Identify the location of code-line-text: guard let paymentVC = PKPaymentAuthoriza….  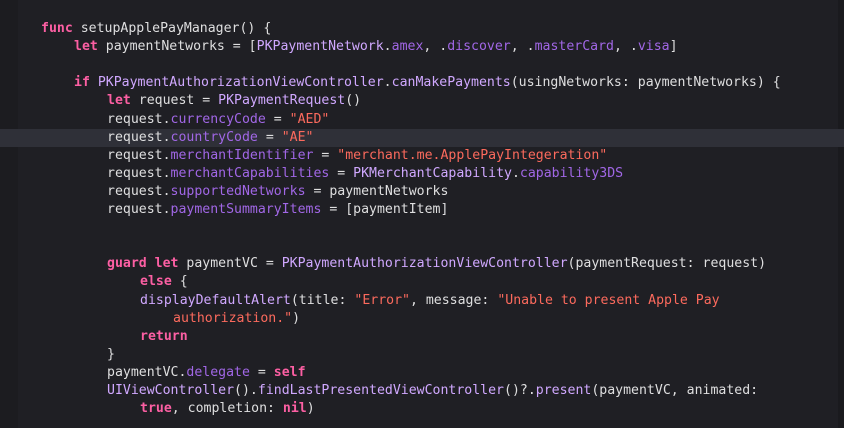
(436, 264).